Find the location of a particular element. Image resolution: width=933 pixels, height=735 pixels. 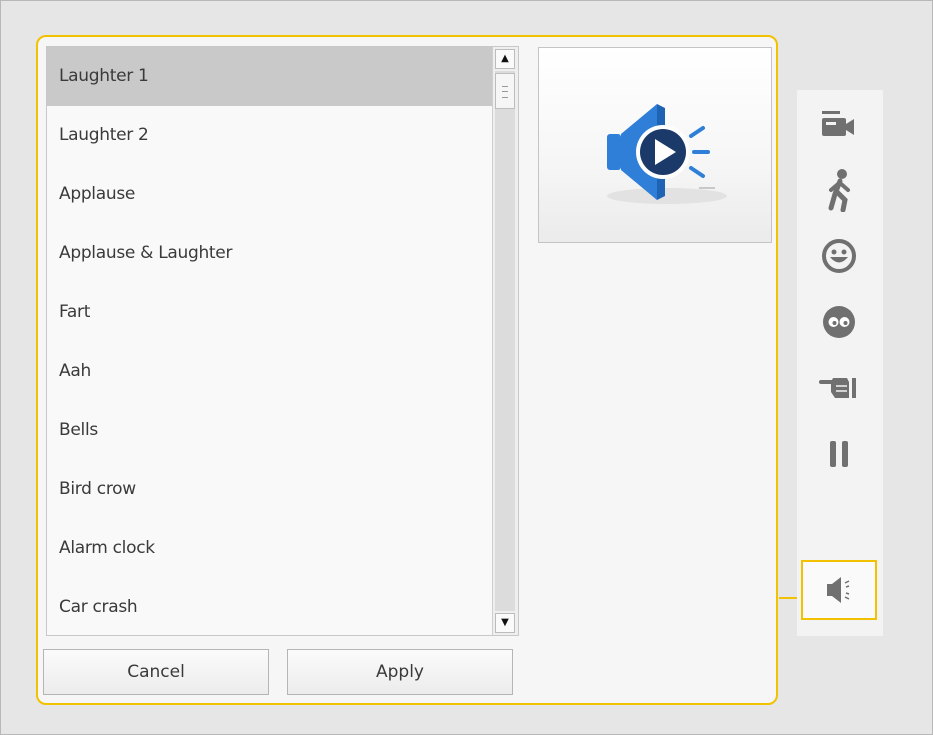

vertical-scrollbar: ▲ ▼ is located at coordinates (505, 341).